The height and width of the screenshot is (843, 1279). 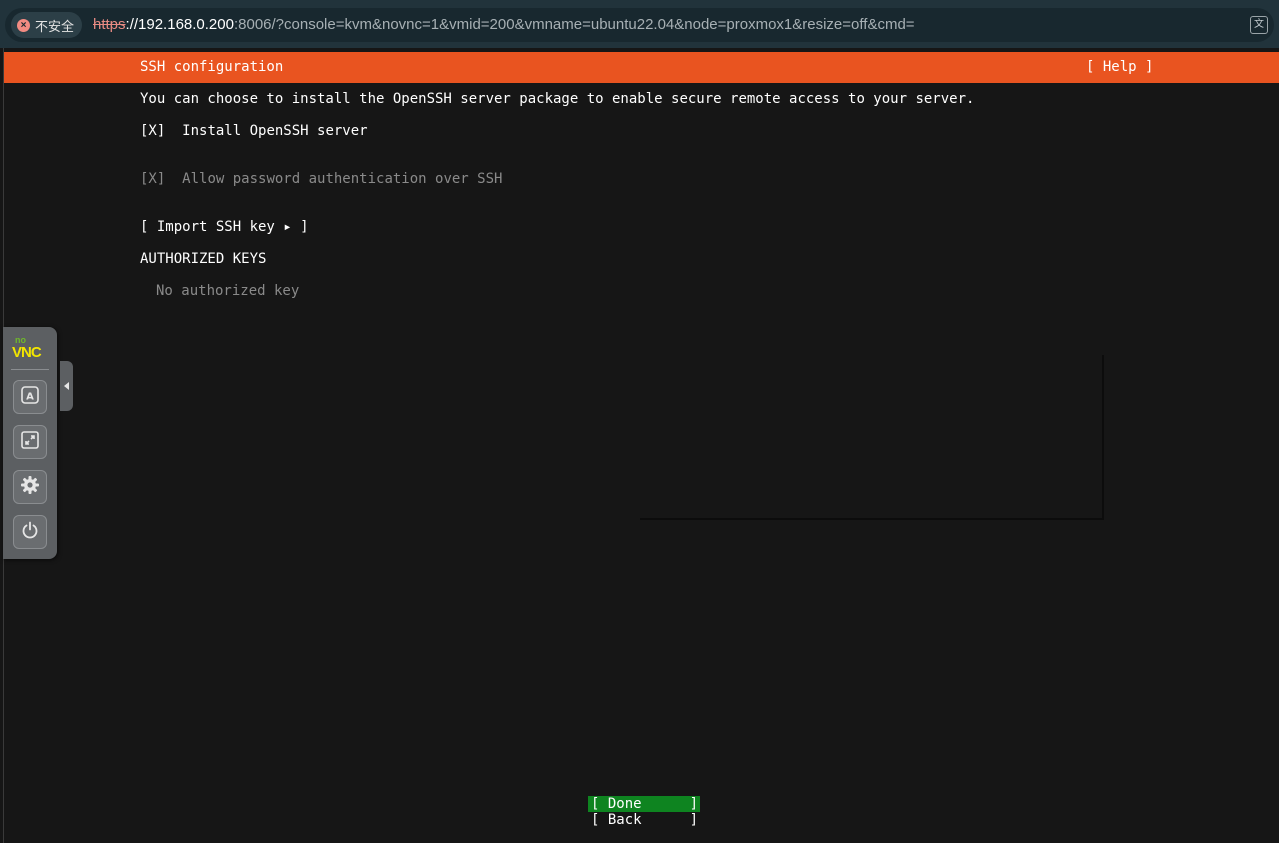 What do you see at coordinates (1259, 25) in the screenshot?
I see `translate-icon: 文` at bounding box center [1259, 25].